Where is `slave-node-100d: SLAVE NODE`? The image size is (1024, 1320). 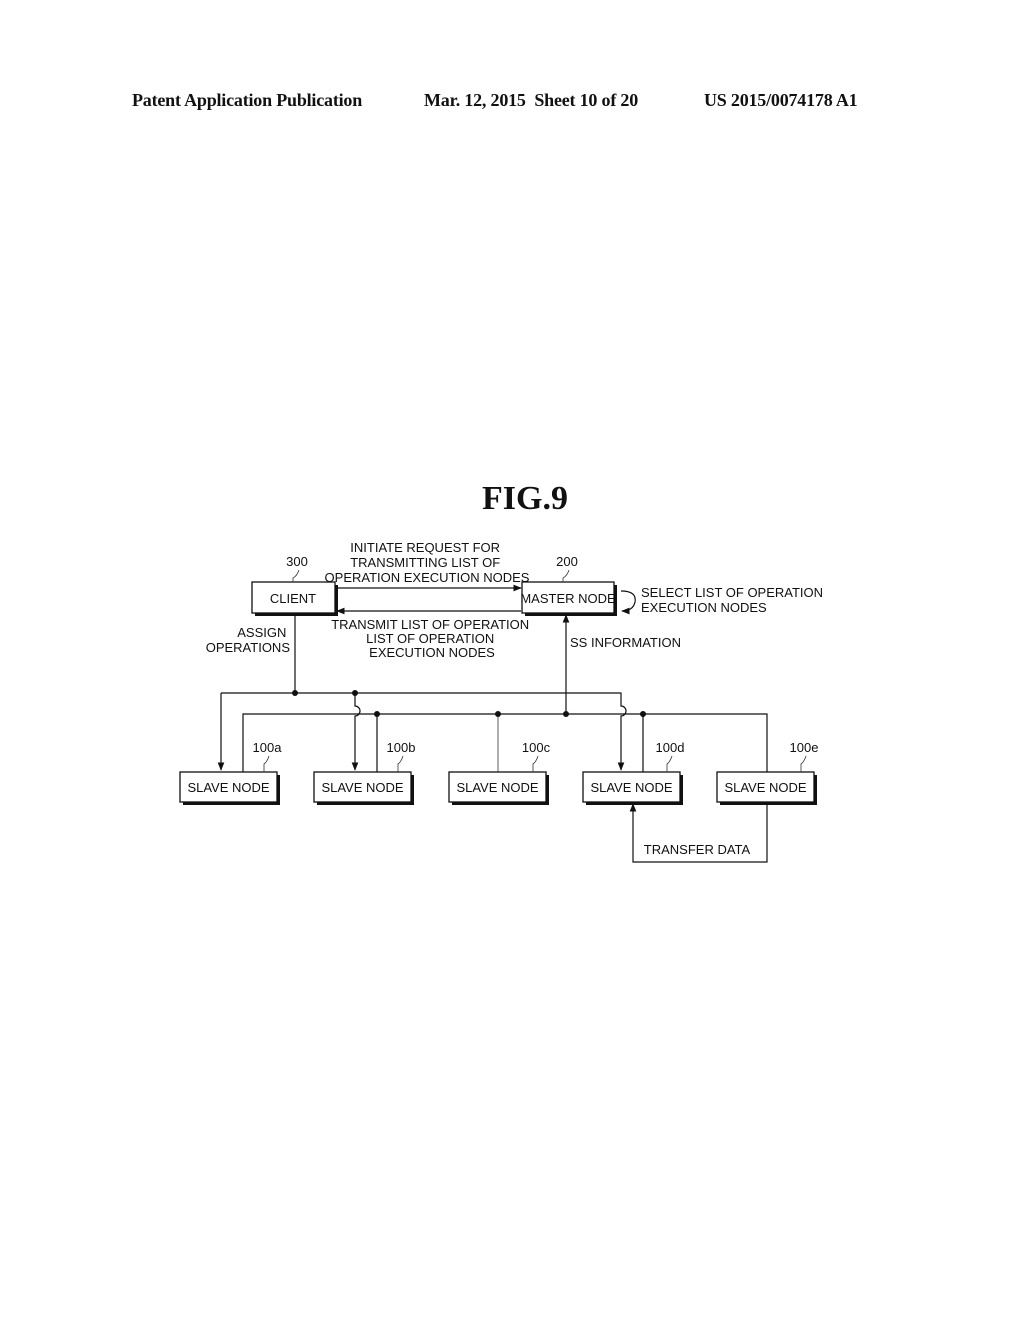 slave-node-100d: SLAVE NODE is located at coordinates (632, 788).